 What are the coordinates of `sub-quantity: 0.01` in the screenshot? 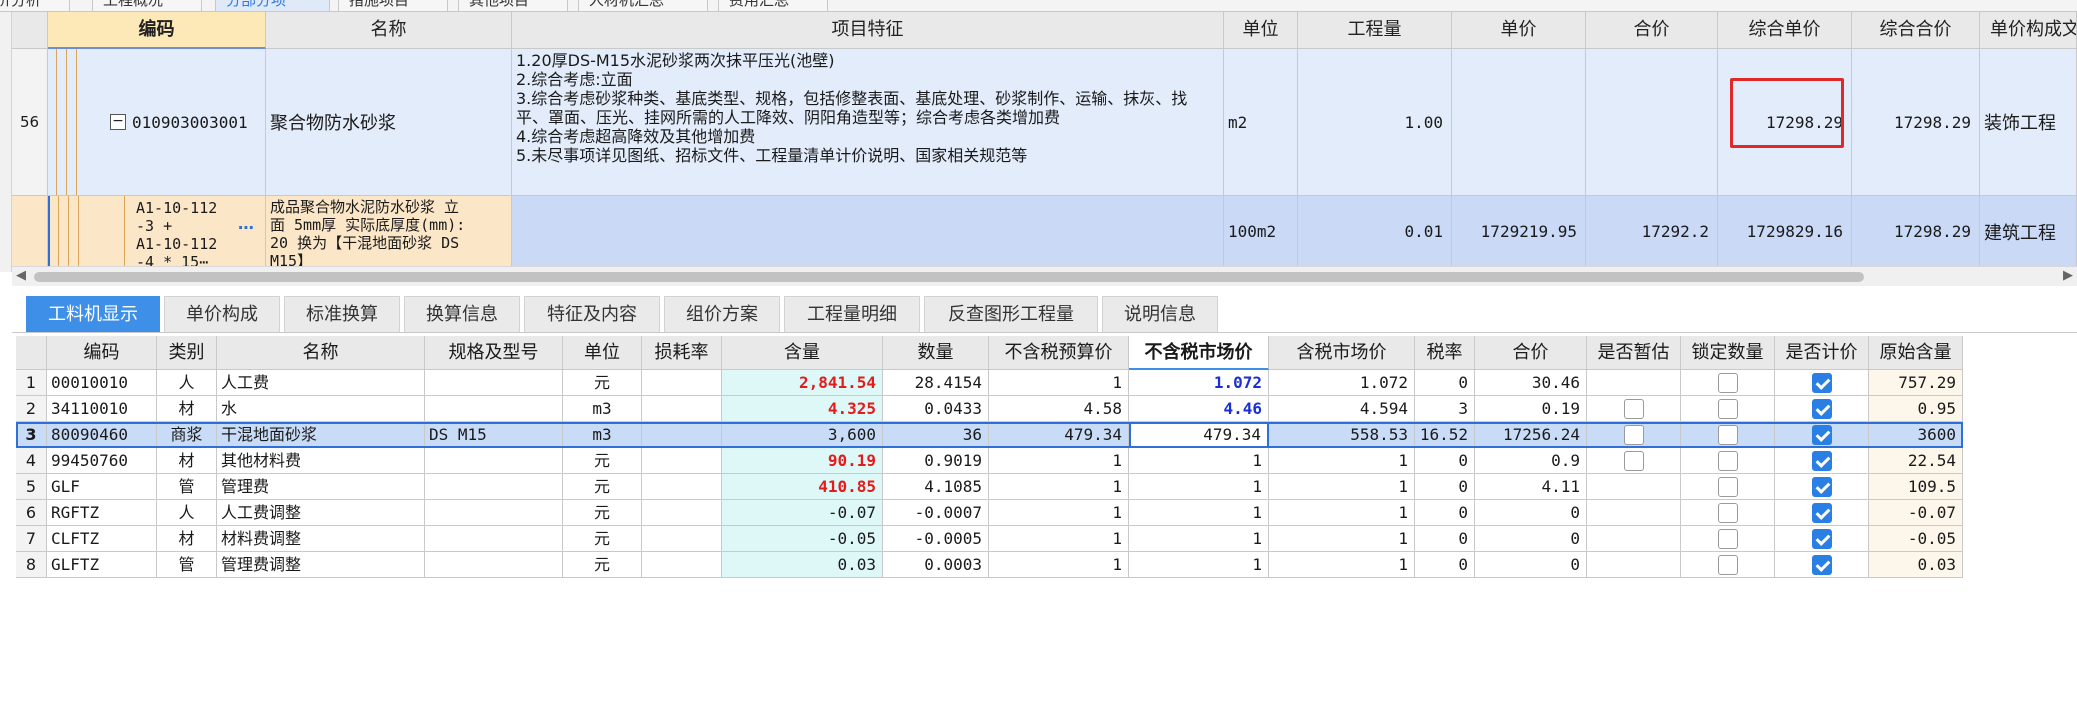 It's located at (1375, 232).